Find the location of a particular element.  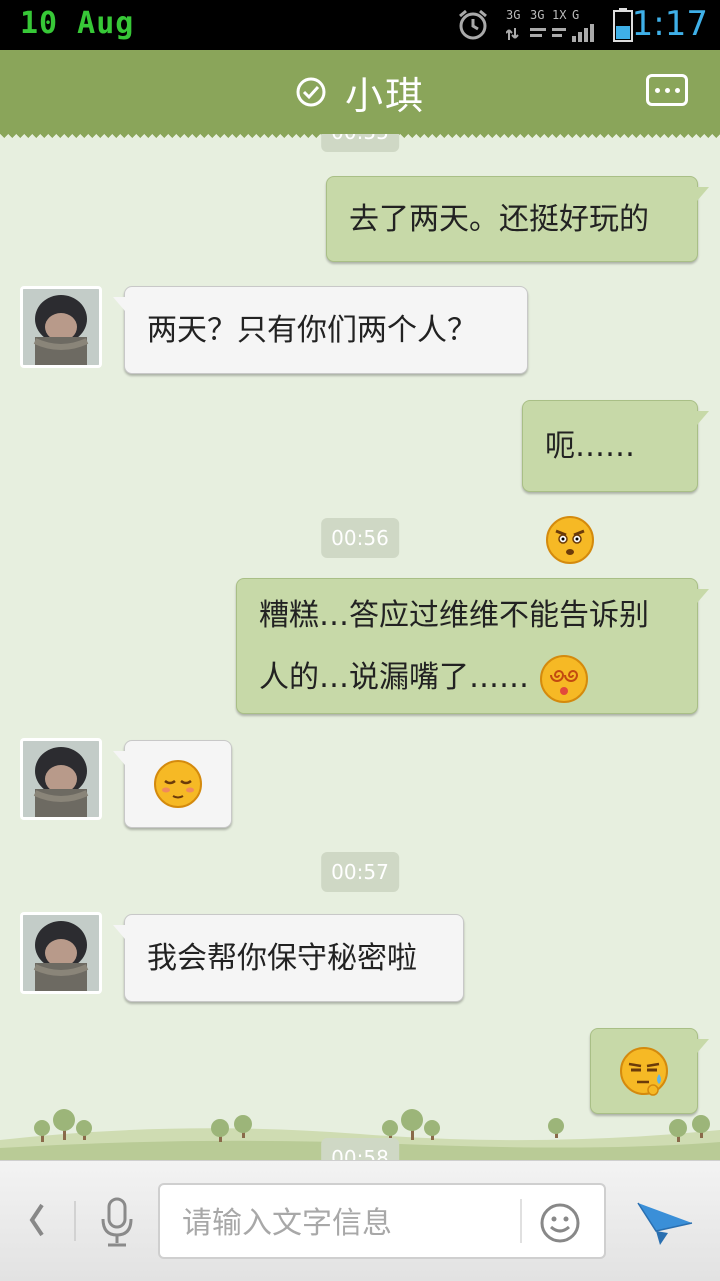

more-dots-icon is located at coordinates (657, 90).